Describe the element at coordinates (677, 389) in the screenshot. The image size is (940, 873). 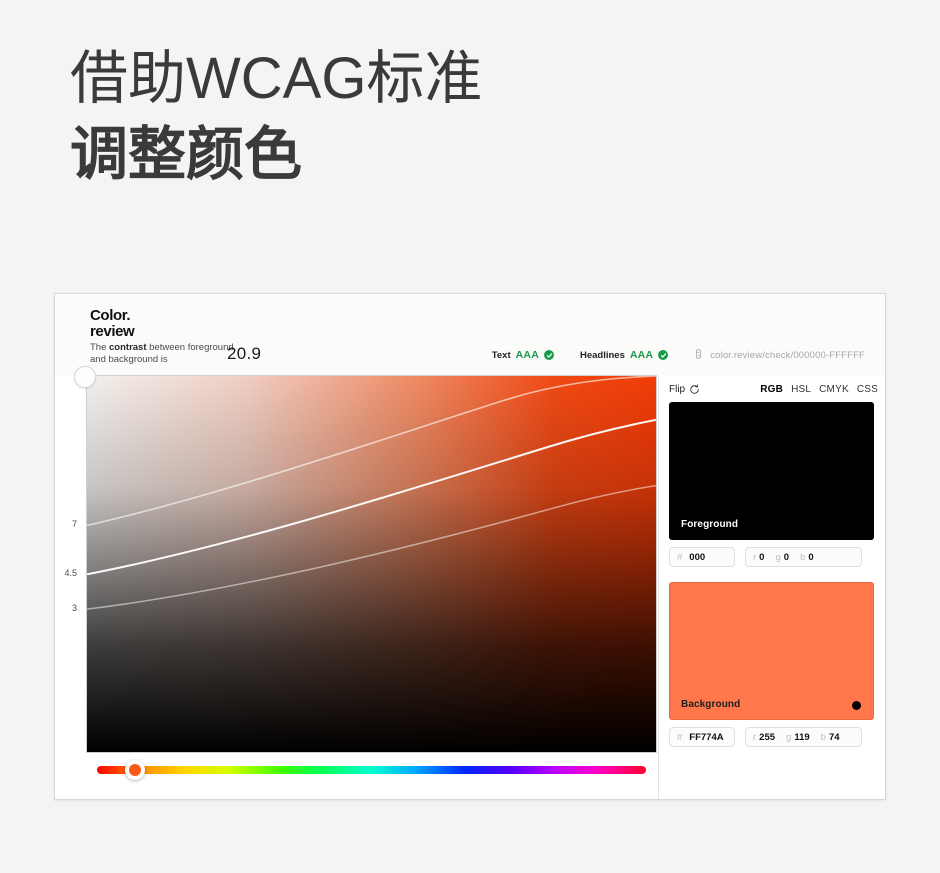
I see `flip-label: Flip` at that location.